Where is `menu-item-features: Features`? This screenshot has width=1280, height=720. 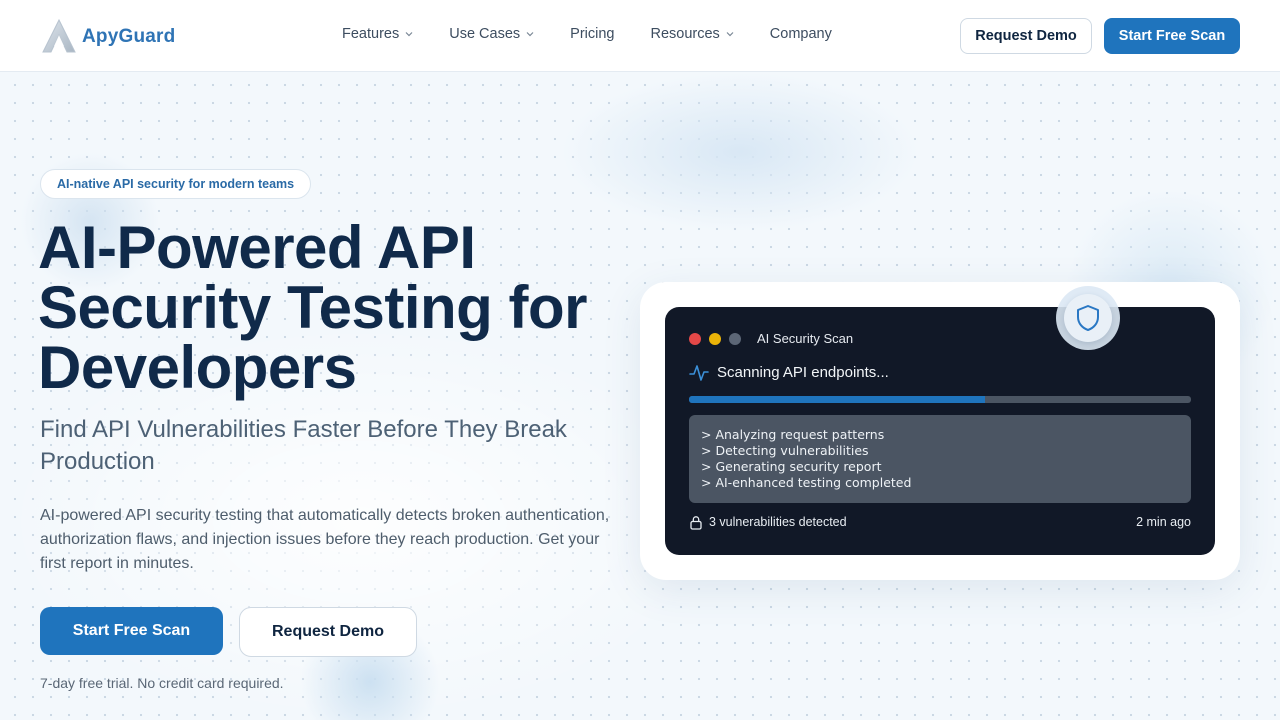
menu-item-features: Features is located at coordinates (377, 34).